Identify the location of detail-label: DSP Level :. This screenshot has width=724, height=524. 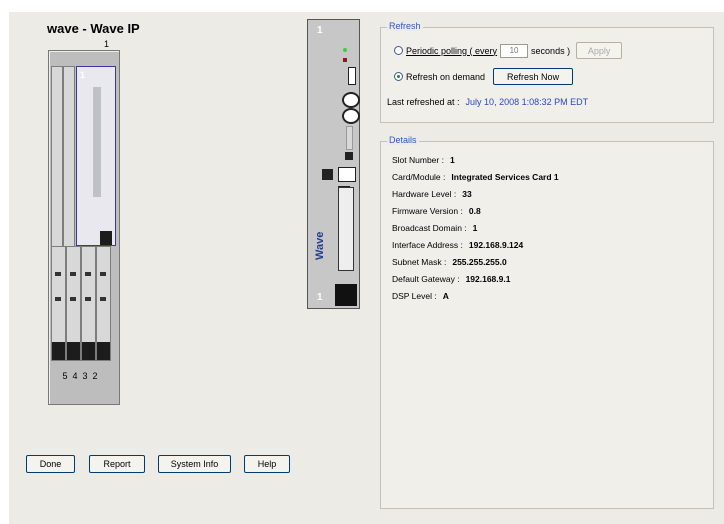
(414, 296).